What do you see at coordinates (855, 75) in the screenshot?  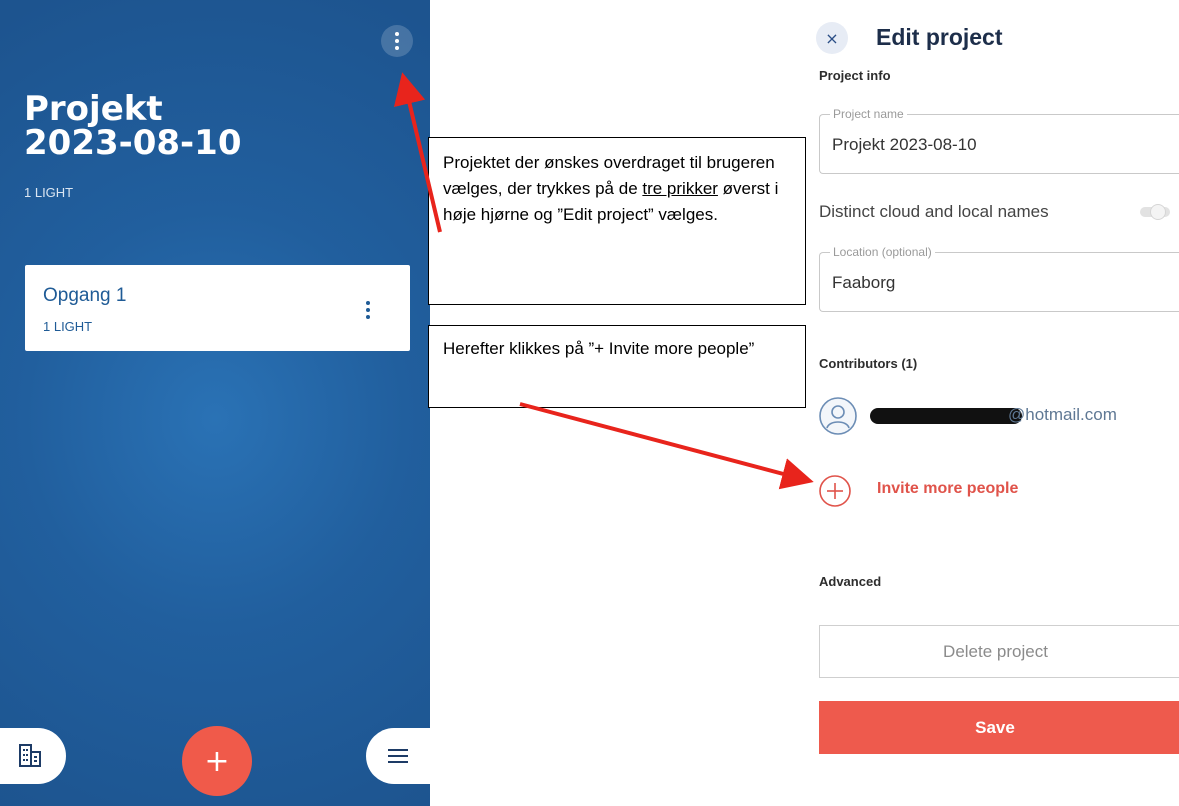 I see `project-info-heading: Project info` at bounding box center [855, 75].